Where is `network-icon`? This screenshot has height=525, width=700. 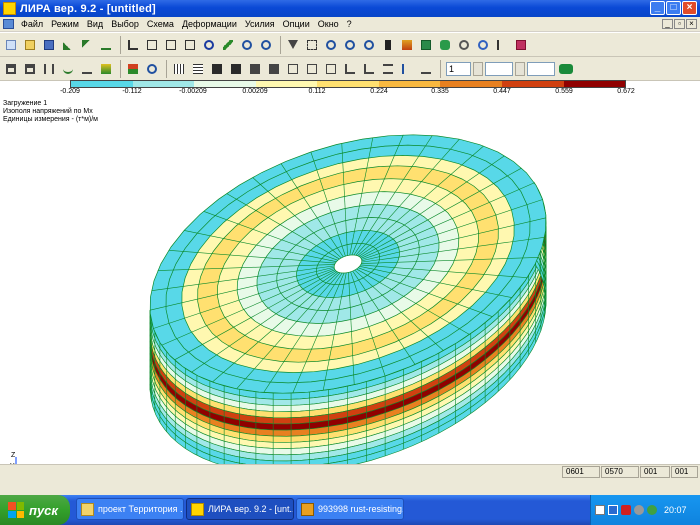 network-icon is located at coordinates (613, 510).